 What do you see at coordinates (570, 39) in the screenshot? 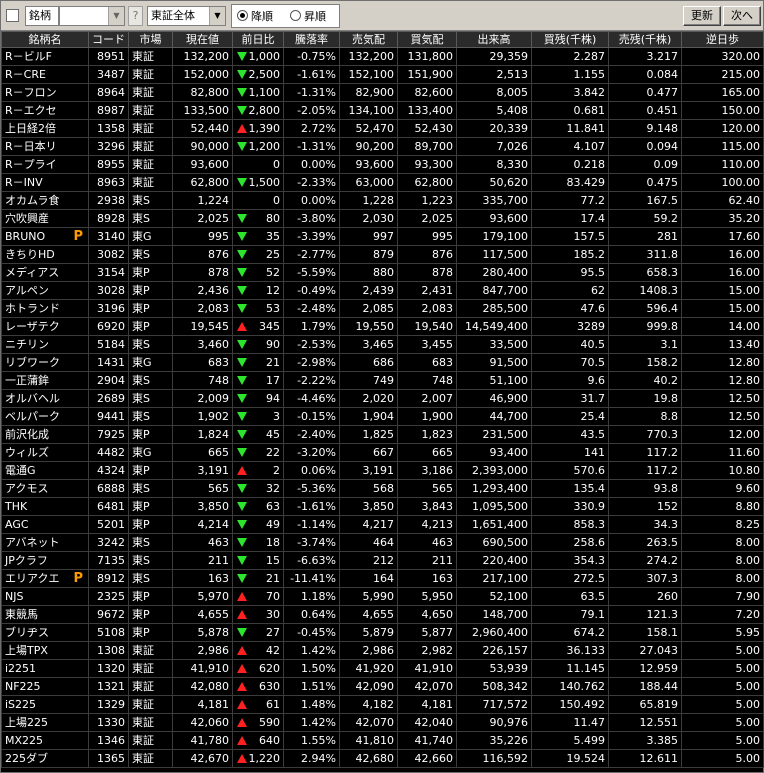
I see `column-header-buy-balance-col: 買残(千株)` at bounding box center [570, 39].